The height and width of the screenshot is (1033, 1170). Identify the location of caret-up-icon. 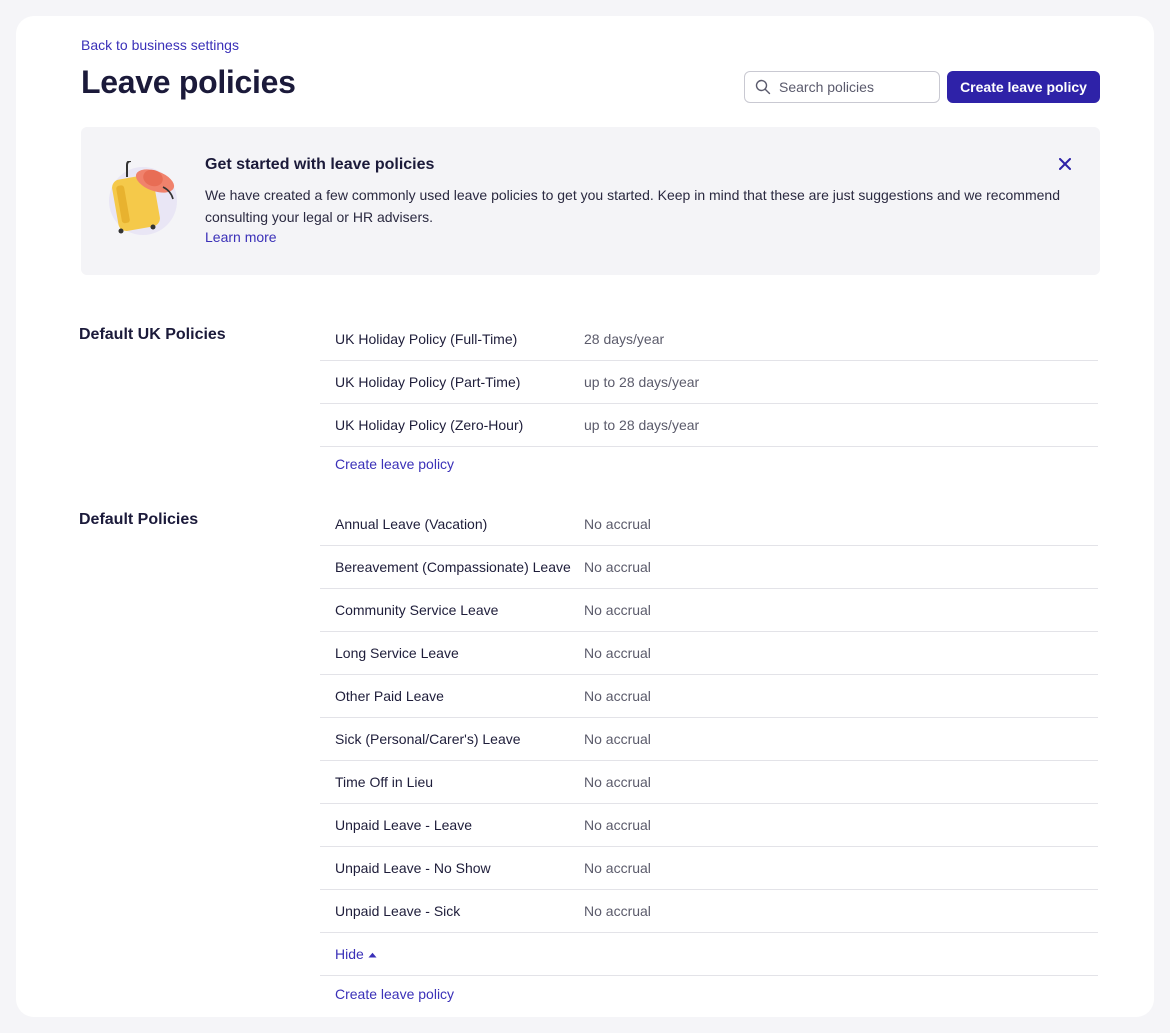
(372, 955).